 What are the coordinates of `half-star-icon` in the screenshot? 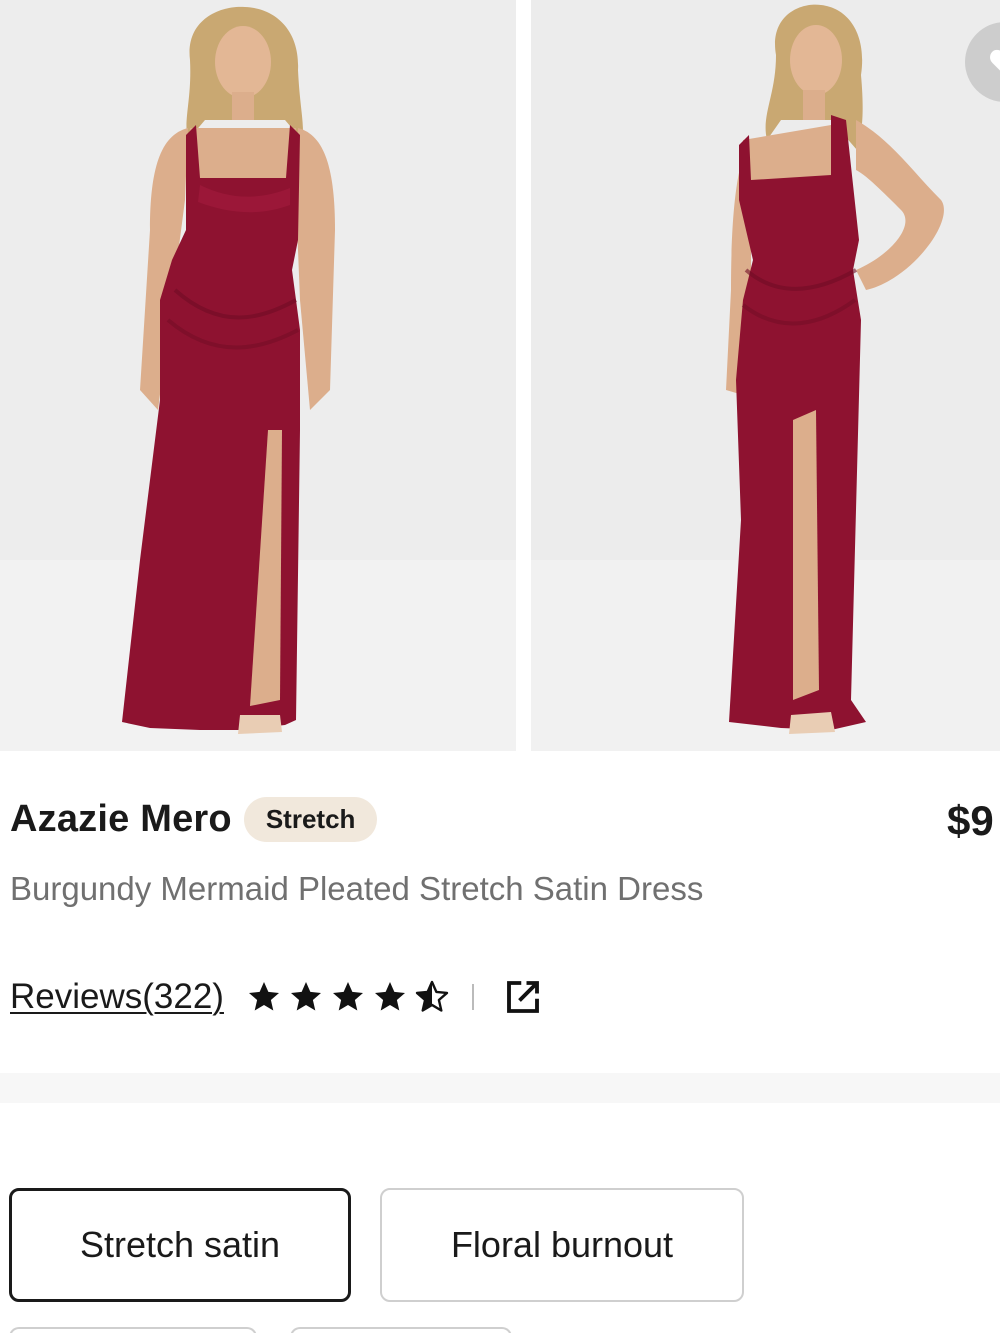 It's located at (432, 996).